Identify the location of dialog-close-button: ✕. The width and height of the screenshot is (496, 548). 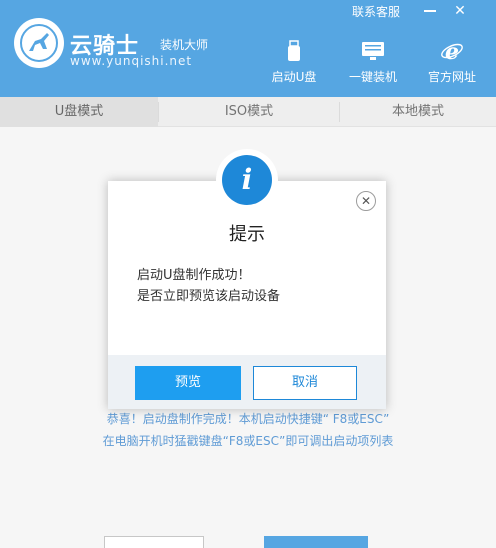
(366, 201).